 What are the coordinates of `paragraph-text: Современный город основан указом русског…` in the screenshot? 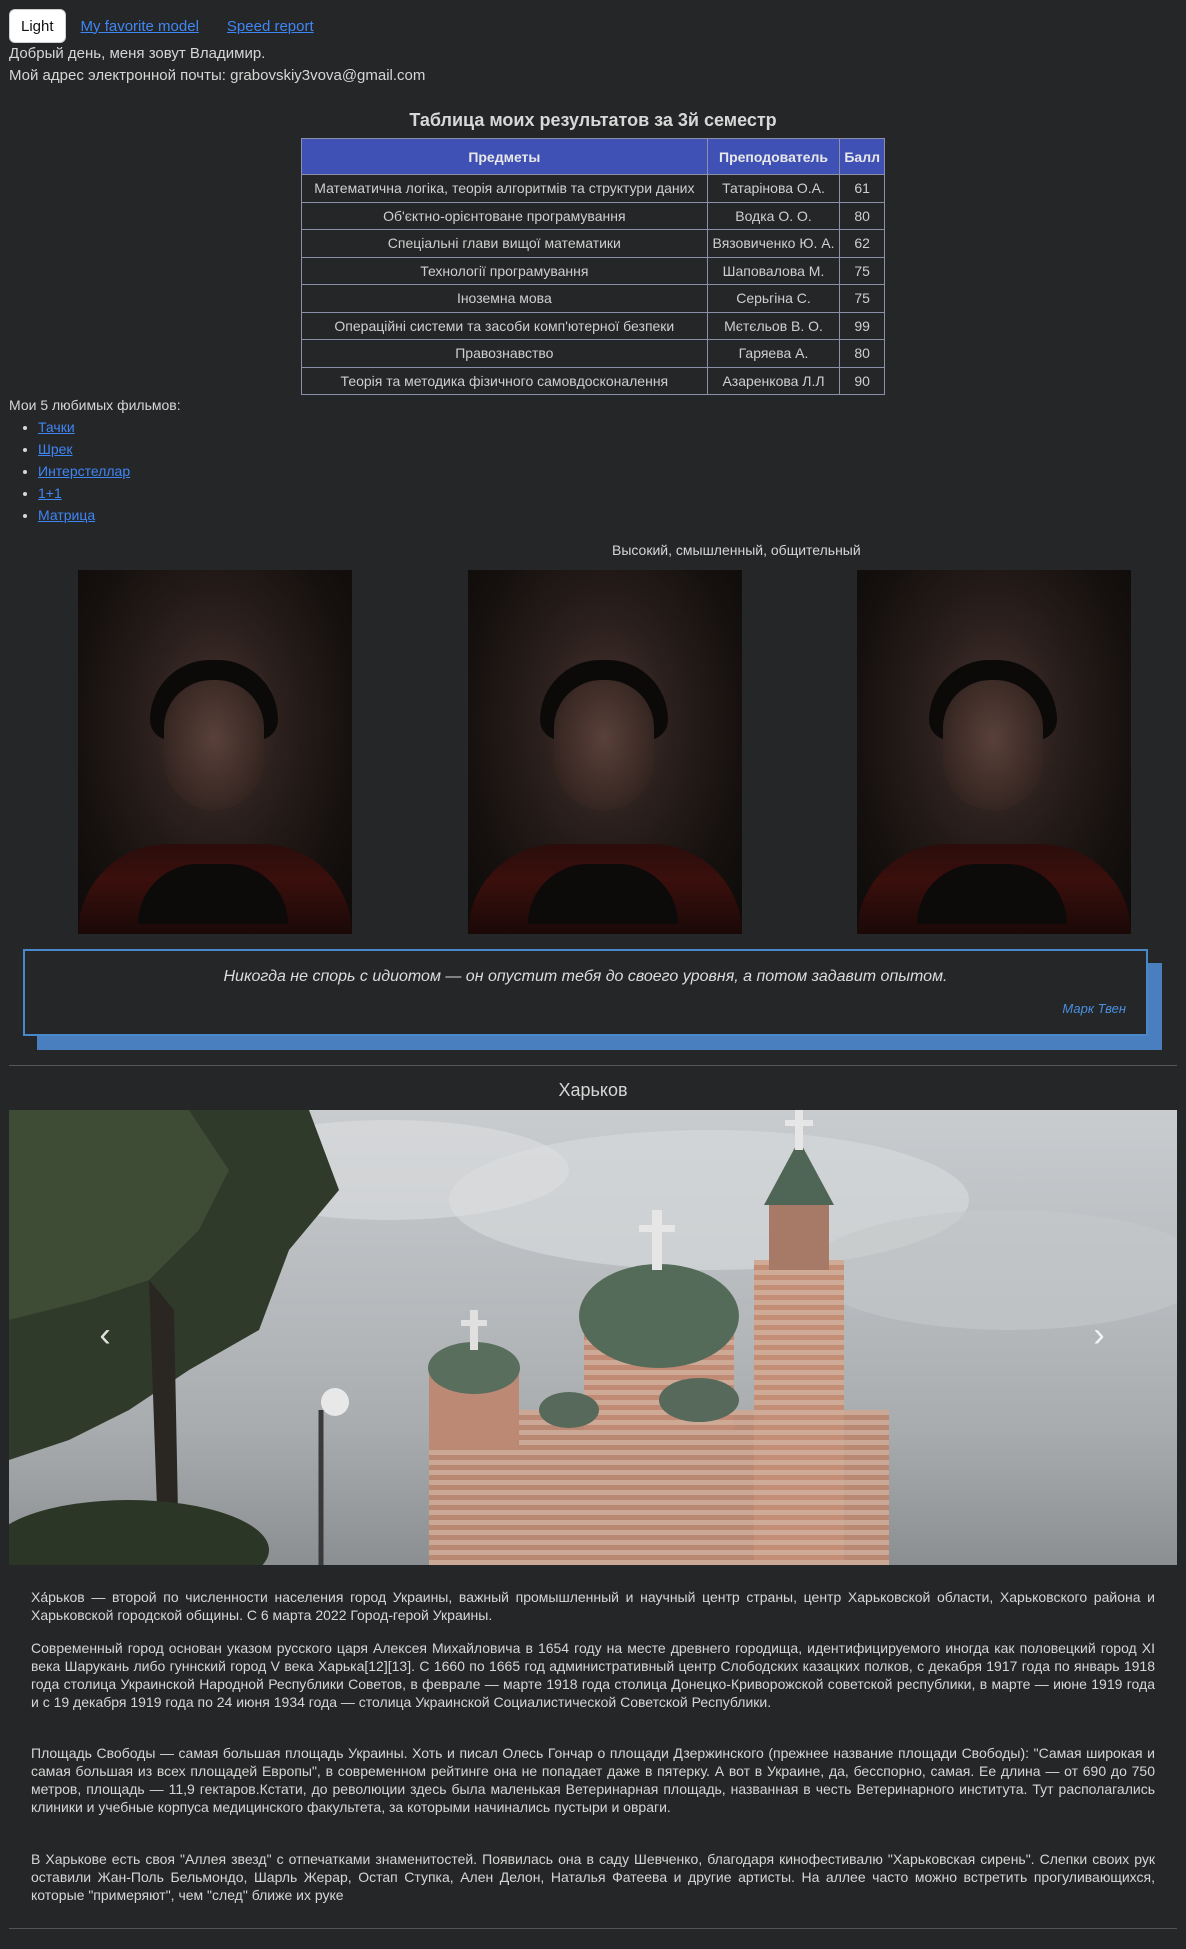 It's located at (593, 1675).